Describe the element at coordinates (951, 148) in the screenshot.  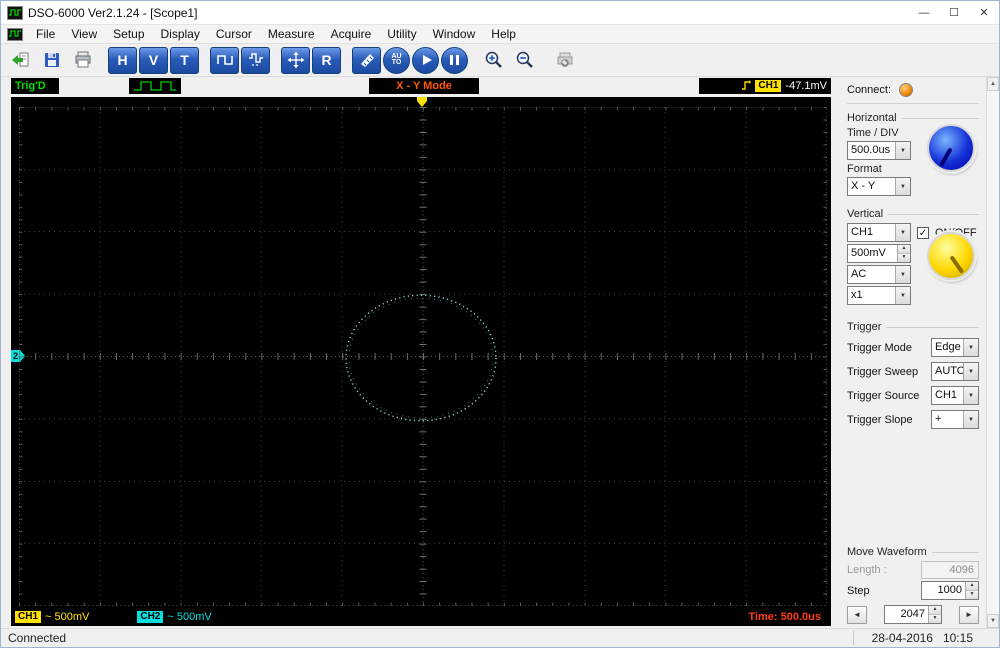
I see `horizontal-knob` at that location.